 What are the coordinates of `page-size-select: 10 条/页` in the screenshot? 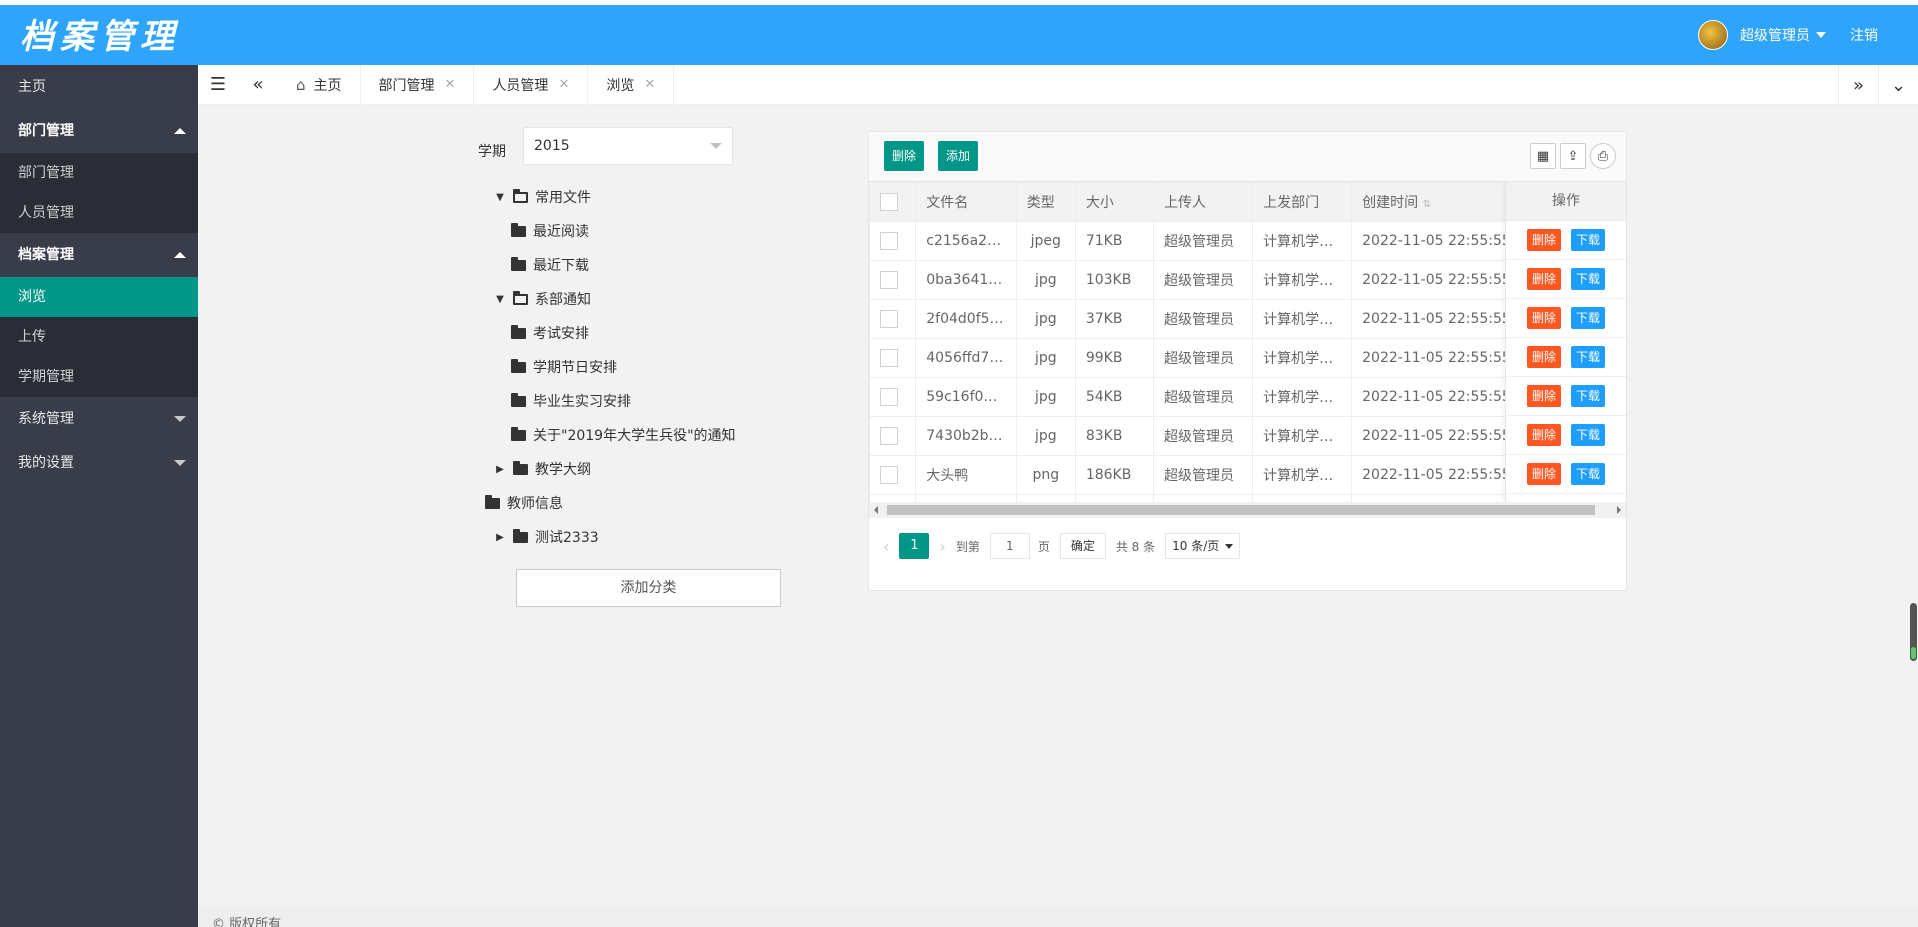 It's located at (1203, 546).